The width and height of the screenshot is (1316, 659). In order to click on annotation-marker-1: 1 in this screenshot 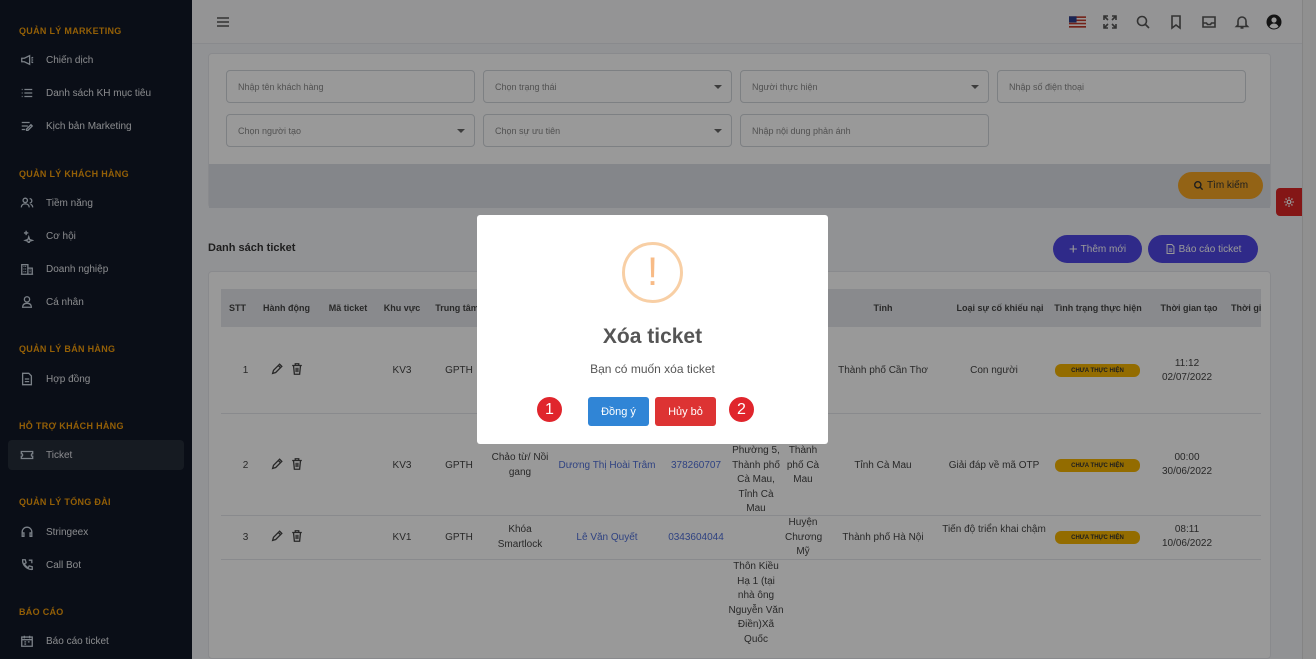, I will do `click(549, 409)`.